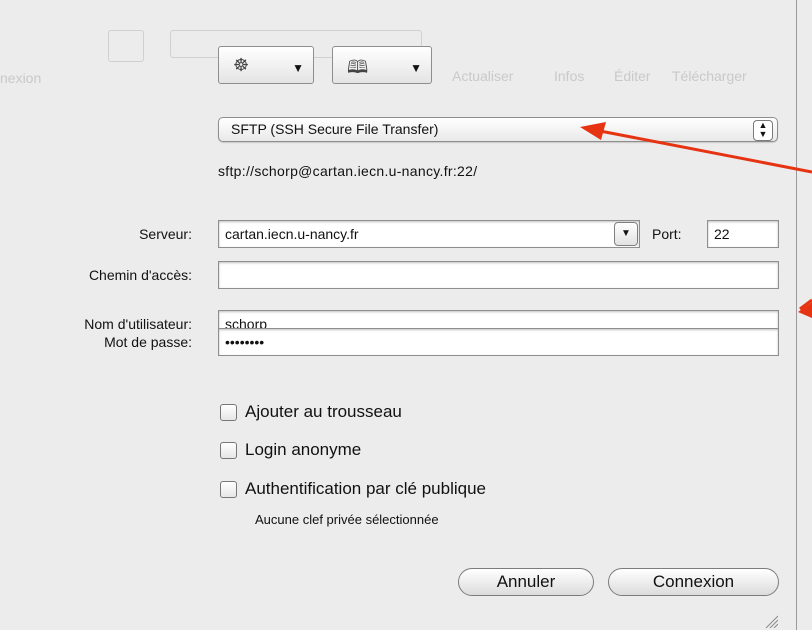  What do you see at coordinates (498, 275) in the screenshot?
I see `path-input` at bounding box center [498, 275].